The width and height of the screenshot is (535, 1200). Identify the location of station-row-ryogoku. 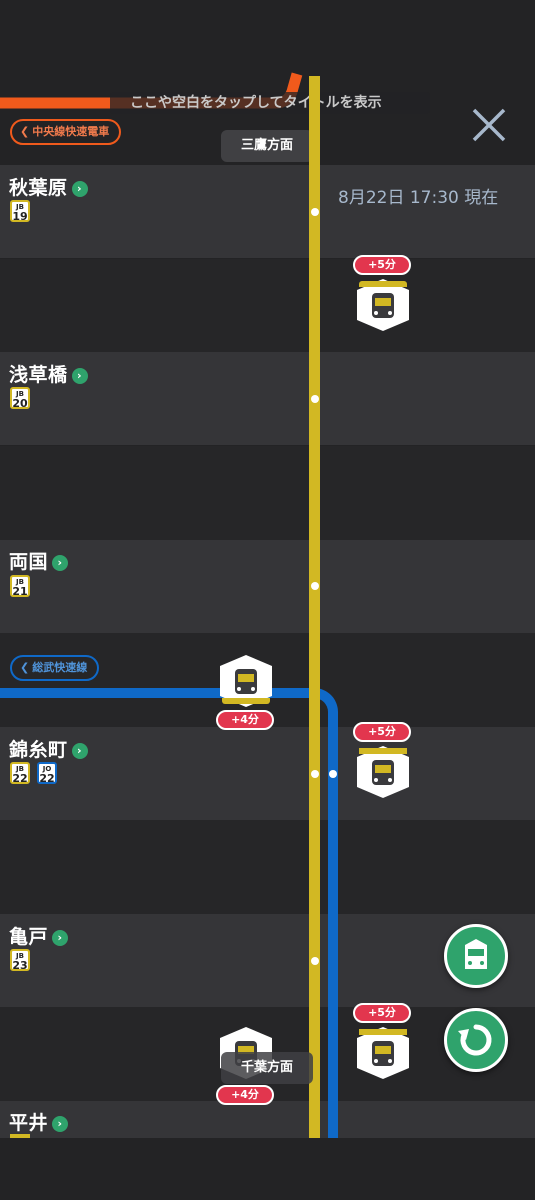
(267, 586).